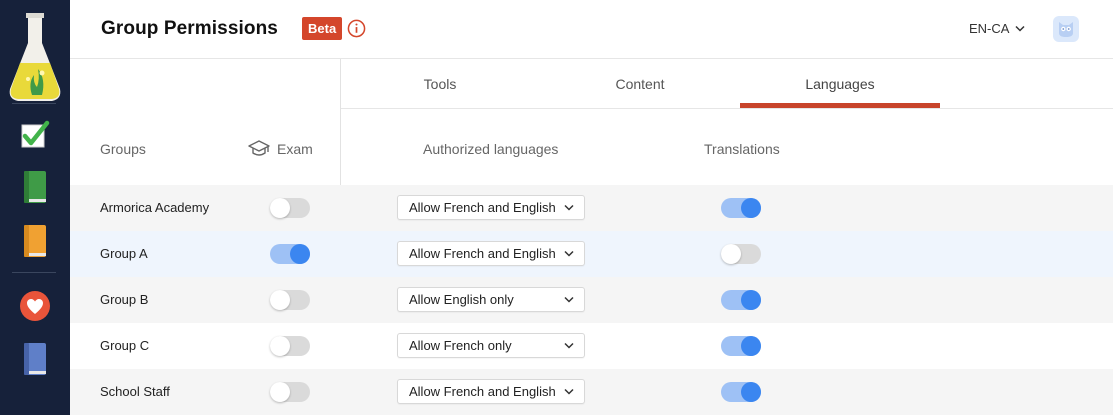 This screenshot has width=1113, height=415. What do you see at coordinates (591, 392) in the screenshot?
I see `group-row: School Staff Allow French and English` at bounding box center [591, 392].